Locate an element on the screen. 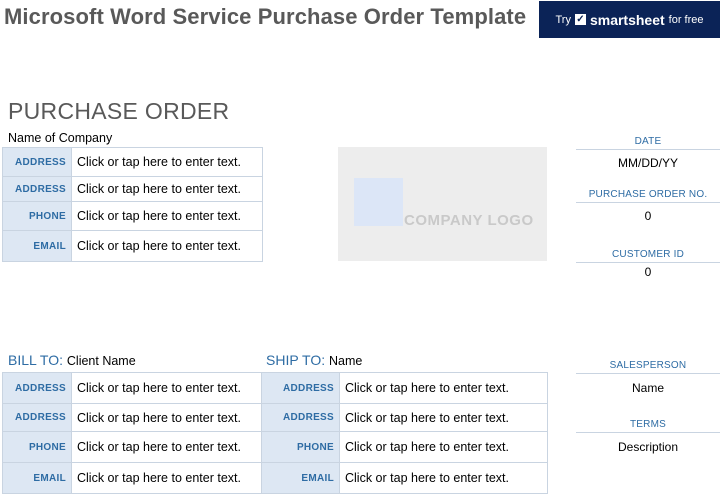 Image resolution: width=724 pixels, height=496 pixels. purchase-order-heading: PURCHASE ORDER is located at coordinates (119, 111).